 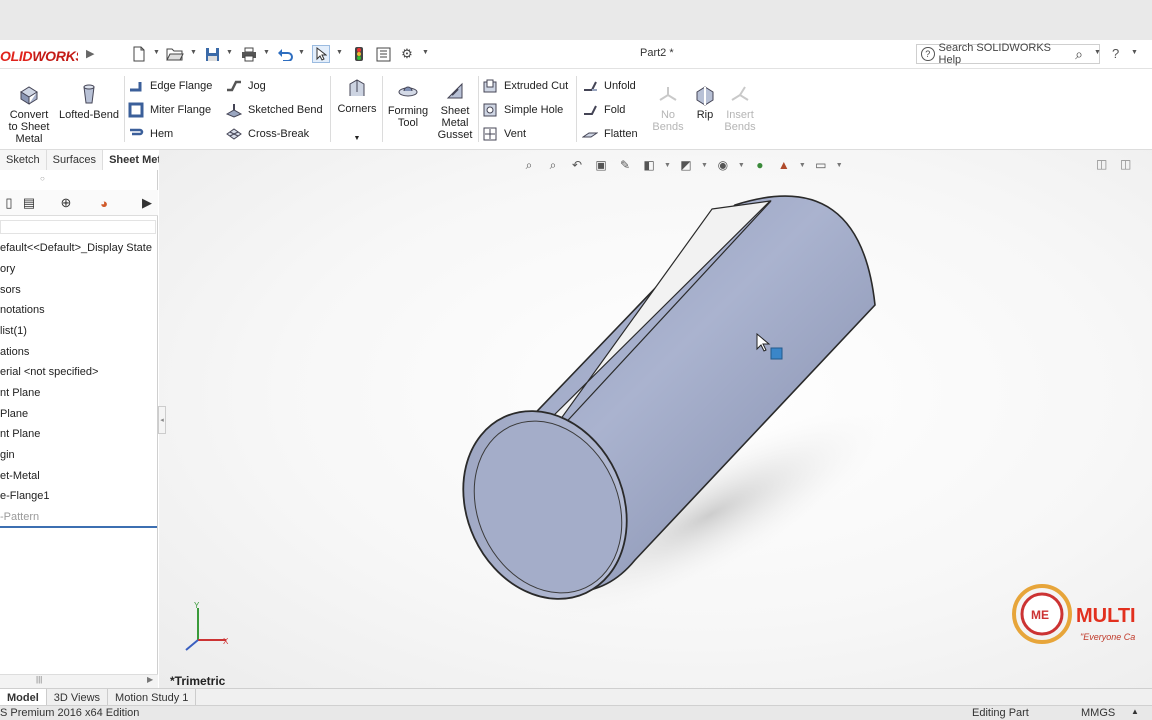 What do you see at coordinates (249, 54) in the screenshot?
I see `print-icon` at bounding box center [249, 54].